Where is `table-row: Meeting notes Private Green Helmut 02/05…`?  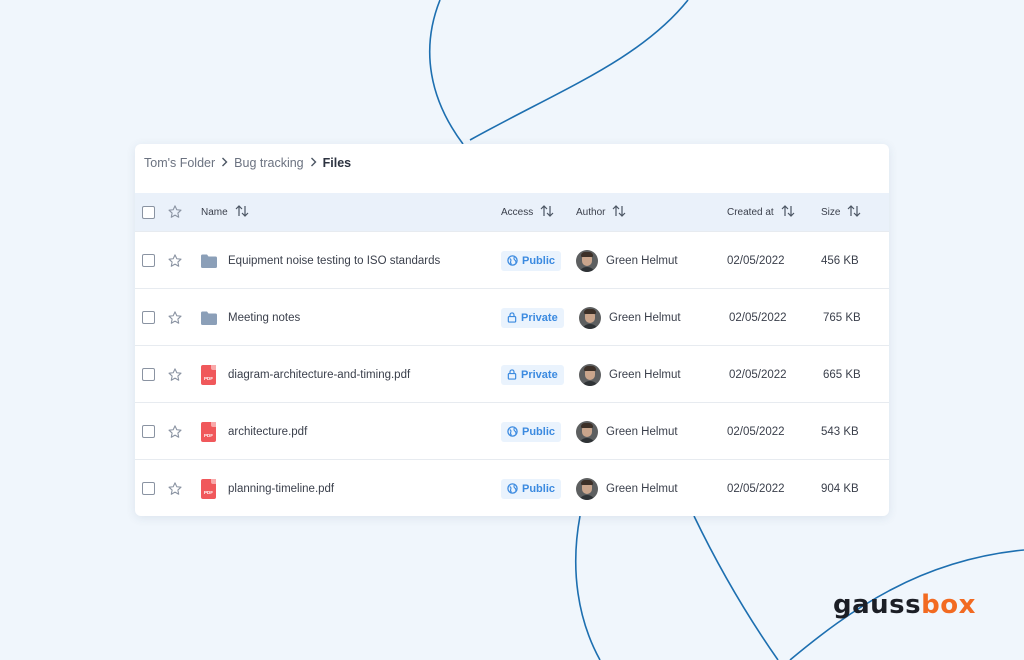
table-row: Meeting notes Private Green Helmut 02/05… is located at coordinates (512, 317).